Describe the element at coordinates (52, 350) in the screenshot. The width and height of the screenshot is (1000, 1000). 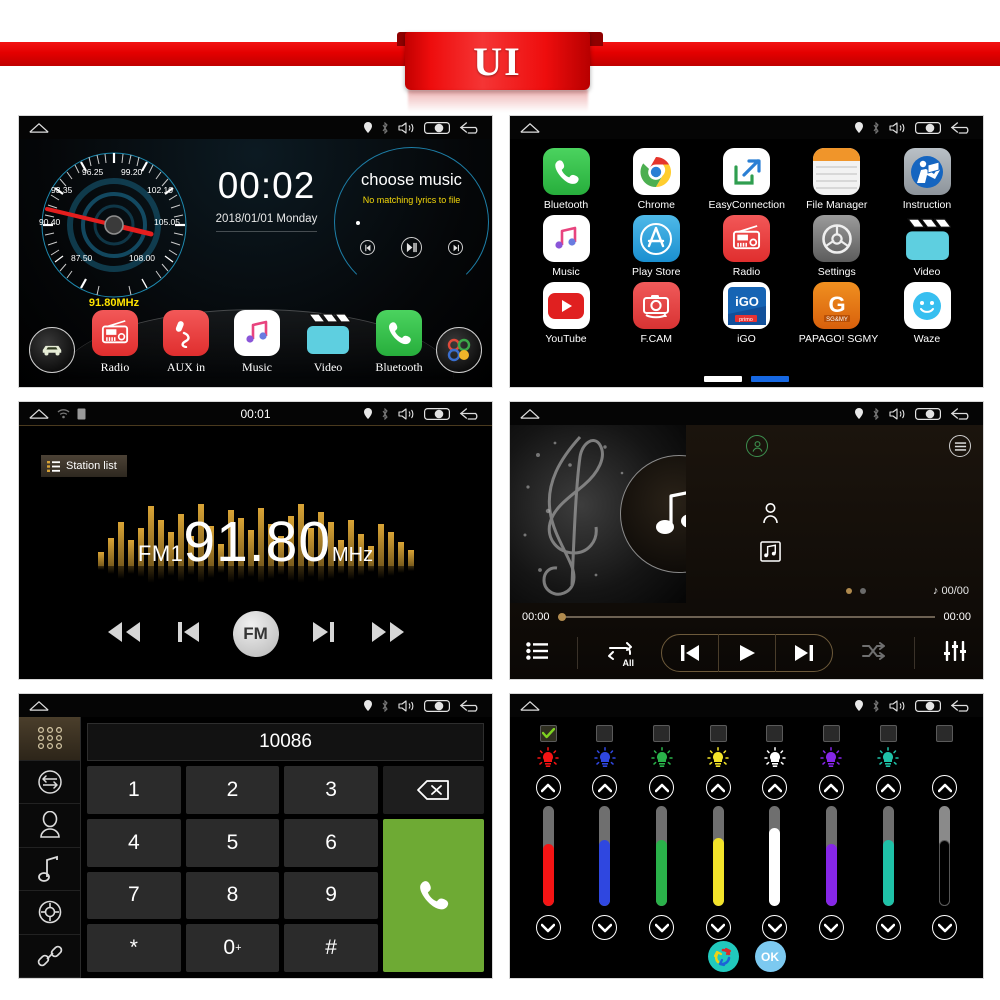
I see `car-info-button` at that location.